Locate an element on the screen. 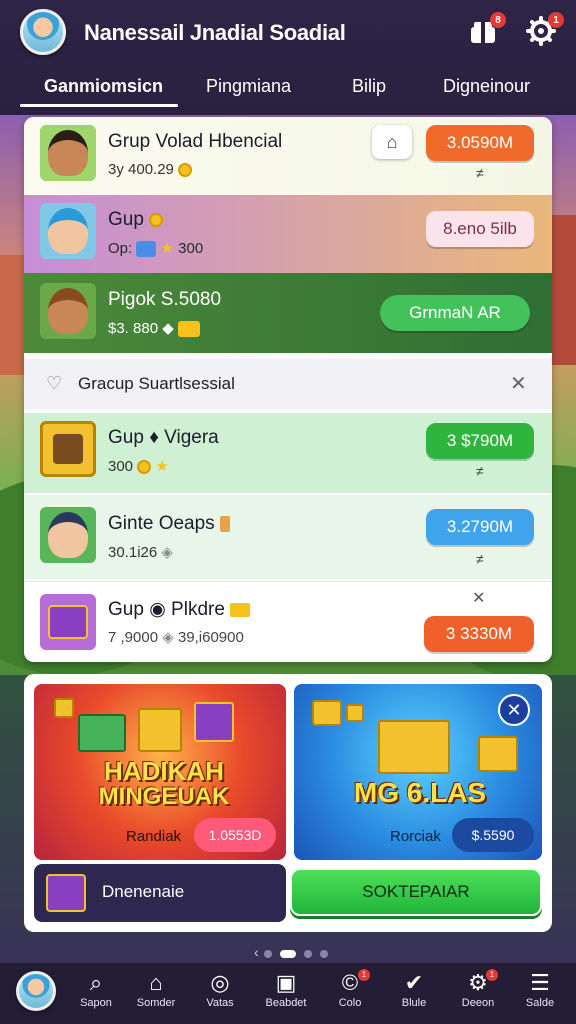  list-item: Gup ♦ Vigera 300 ★ 3 $790M ≠ is located at coordinates (288, 453).